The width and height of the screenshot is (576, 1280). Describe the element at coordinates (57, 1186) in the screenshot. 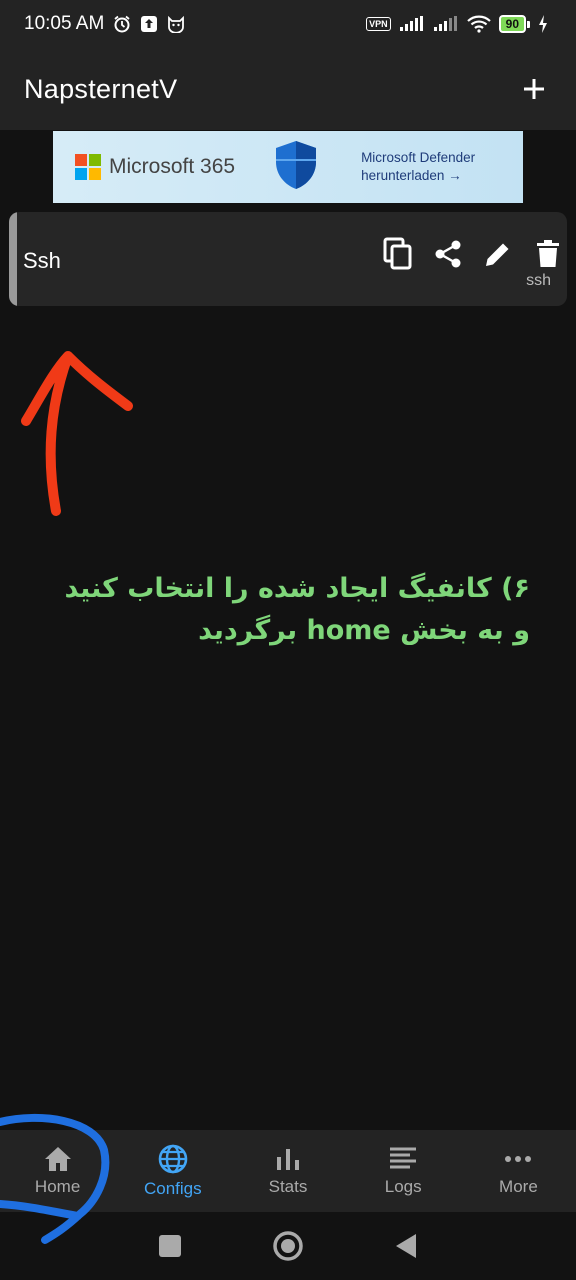

I see `nav-home-label: Home` at that location.